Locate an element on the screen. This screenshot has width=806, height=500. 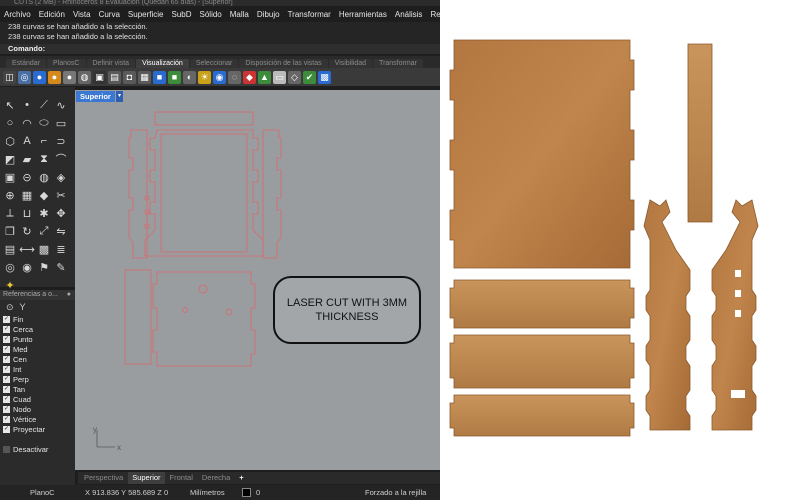
split-icon: ⟂ is located at coordinates (10, 213).